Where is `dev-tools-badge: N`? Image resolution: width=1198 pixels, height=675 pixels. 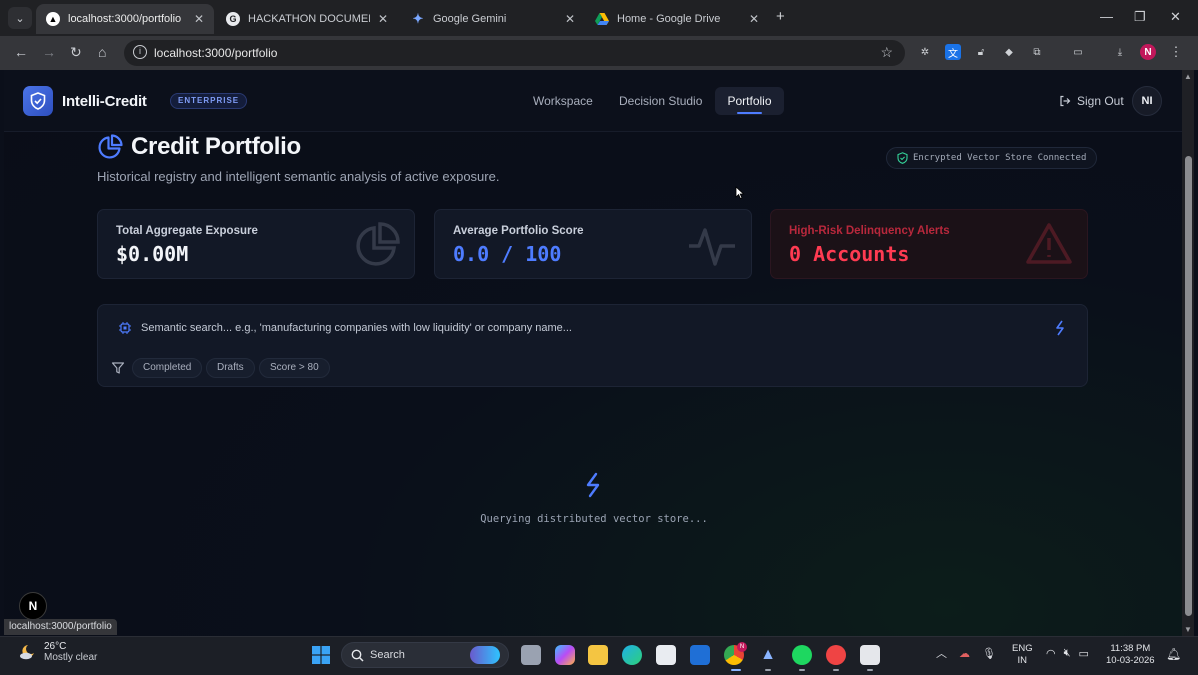 dev-tools-badge: N is located at coordinates (33, 606).